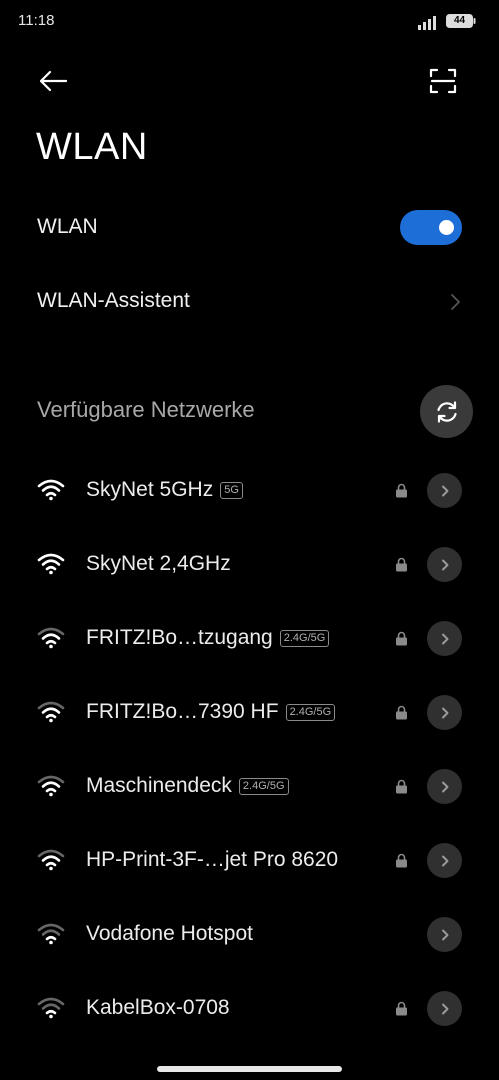 This screenshot has width=499, height=1080. What do you see at coordinates (92, 147) in the screenshot?
I see `page-title: WLAN` at bounding box center [92, 147].